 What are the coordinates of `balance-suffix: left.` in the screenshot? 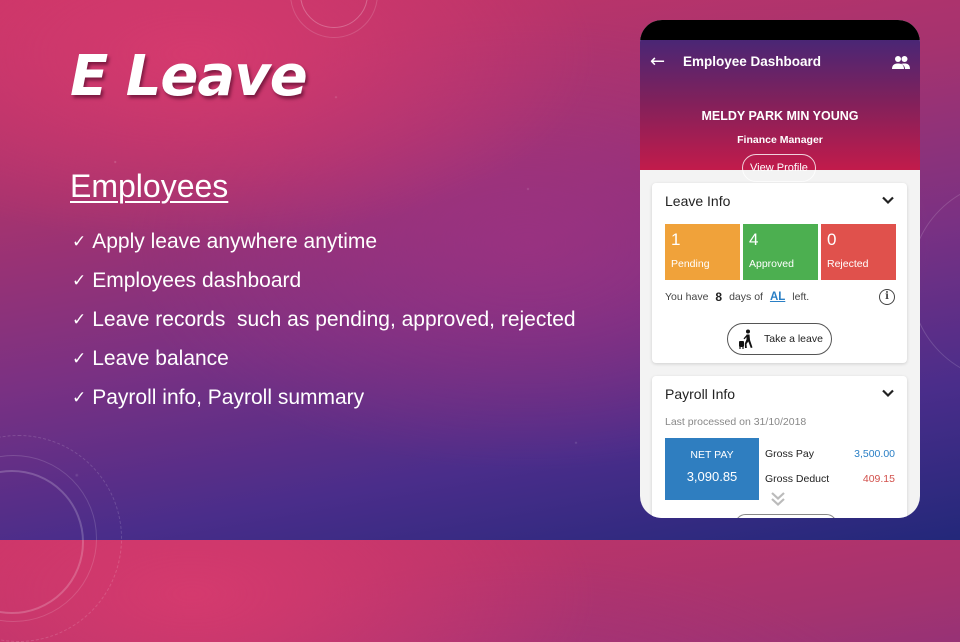 It's located at (801, 297).